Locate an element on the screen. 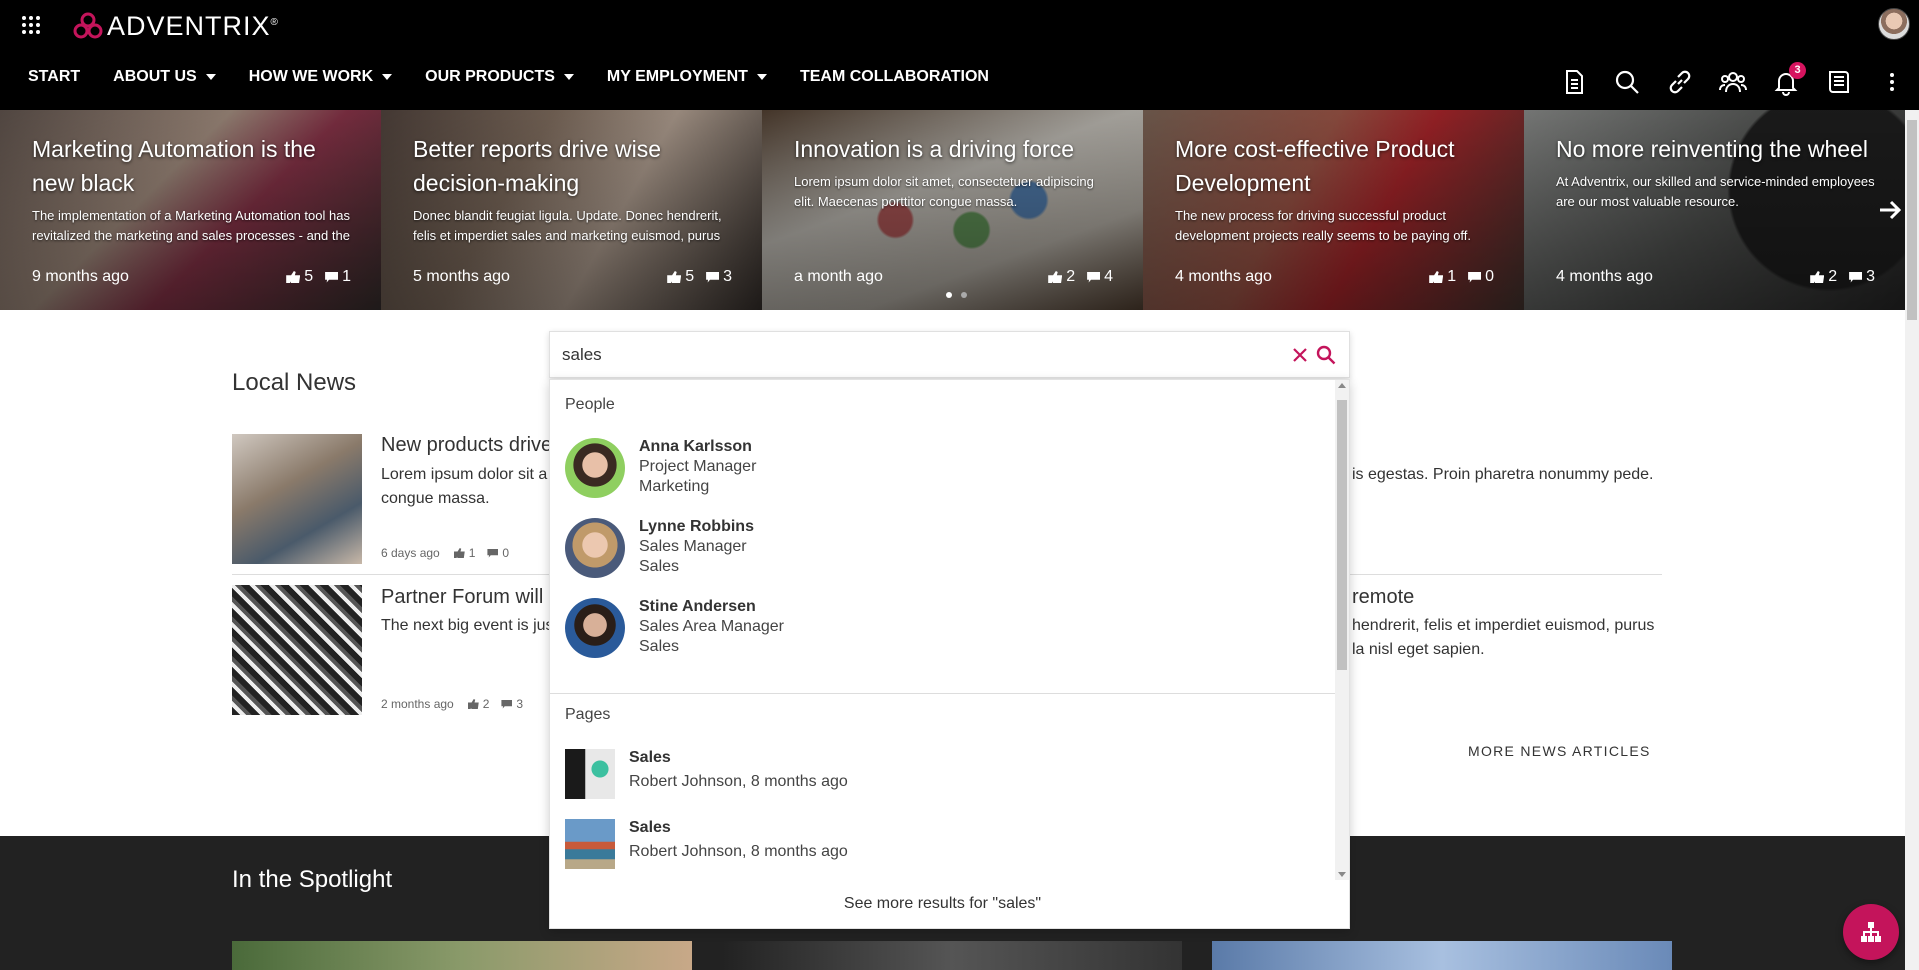  app-launcher-icon is located at coordinates (31, 25).